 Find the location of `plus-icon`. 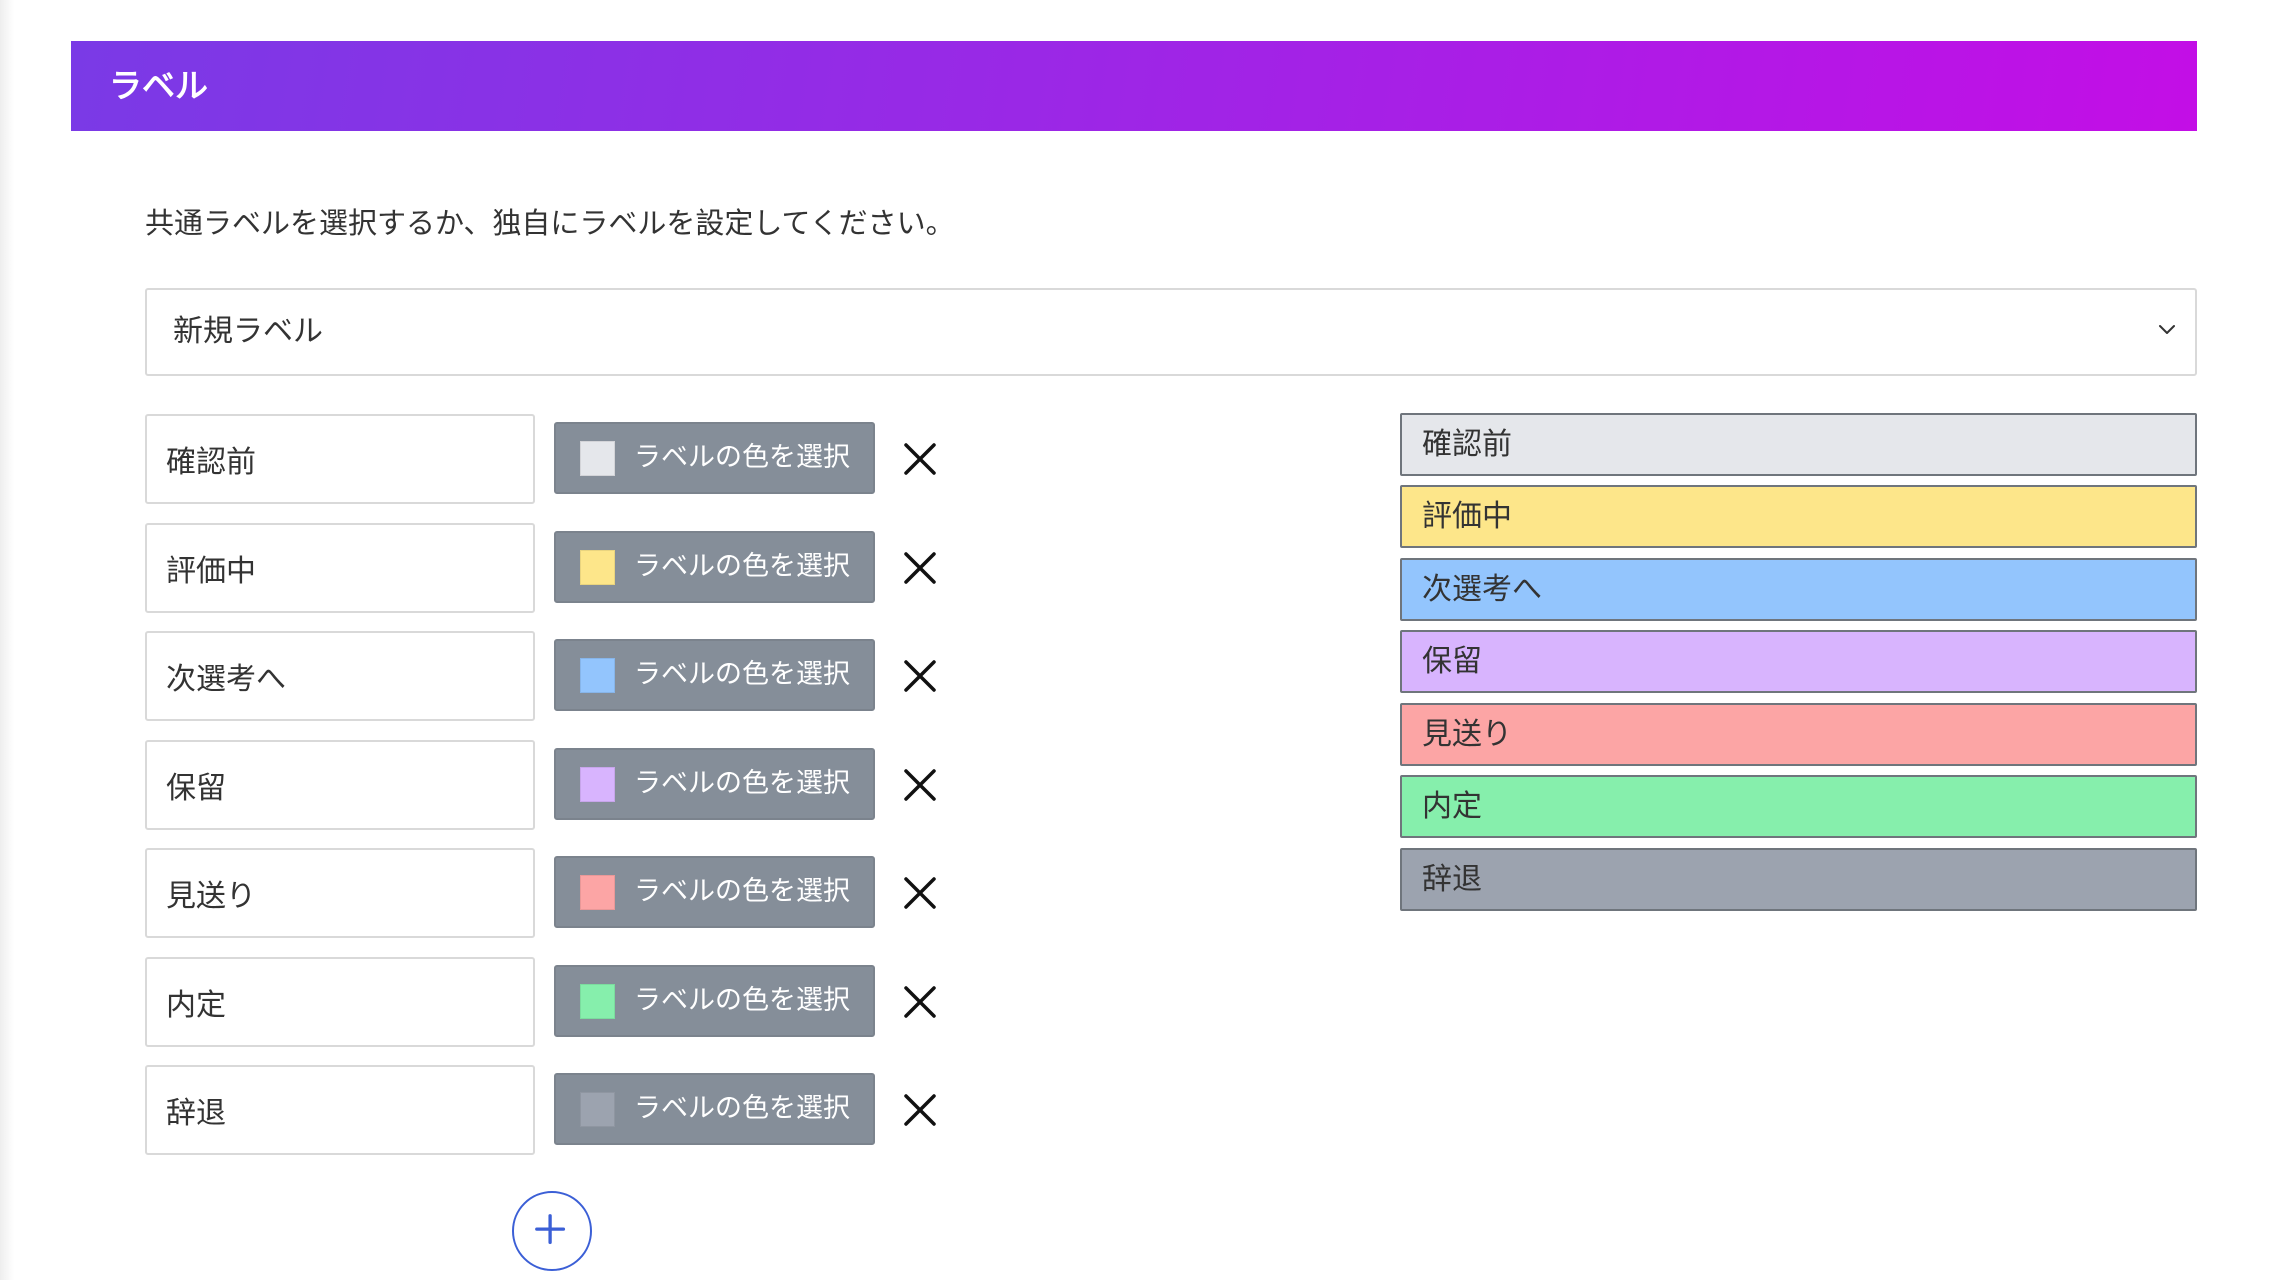

plus-icon is located at coordinates (550, 1229).